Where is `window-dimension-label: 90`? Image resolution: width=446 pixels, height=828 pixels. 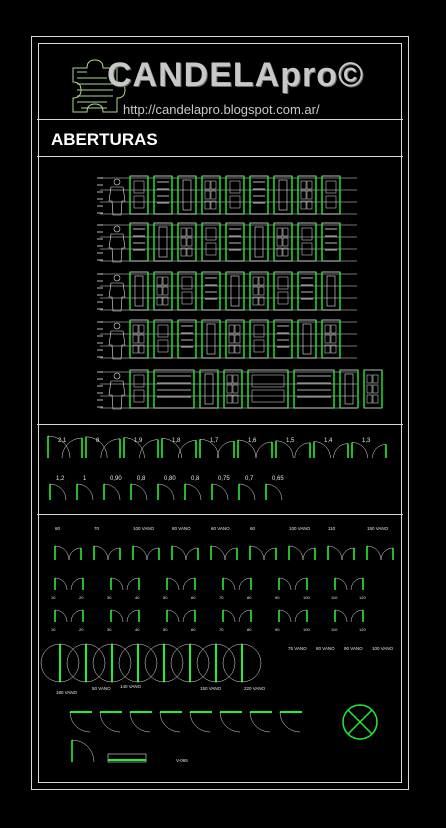
window-dimension-label: 90 is located at coordinates (277, 597).